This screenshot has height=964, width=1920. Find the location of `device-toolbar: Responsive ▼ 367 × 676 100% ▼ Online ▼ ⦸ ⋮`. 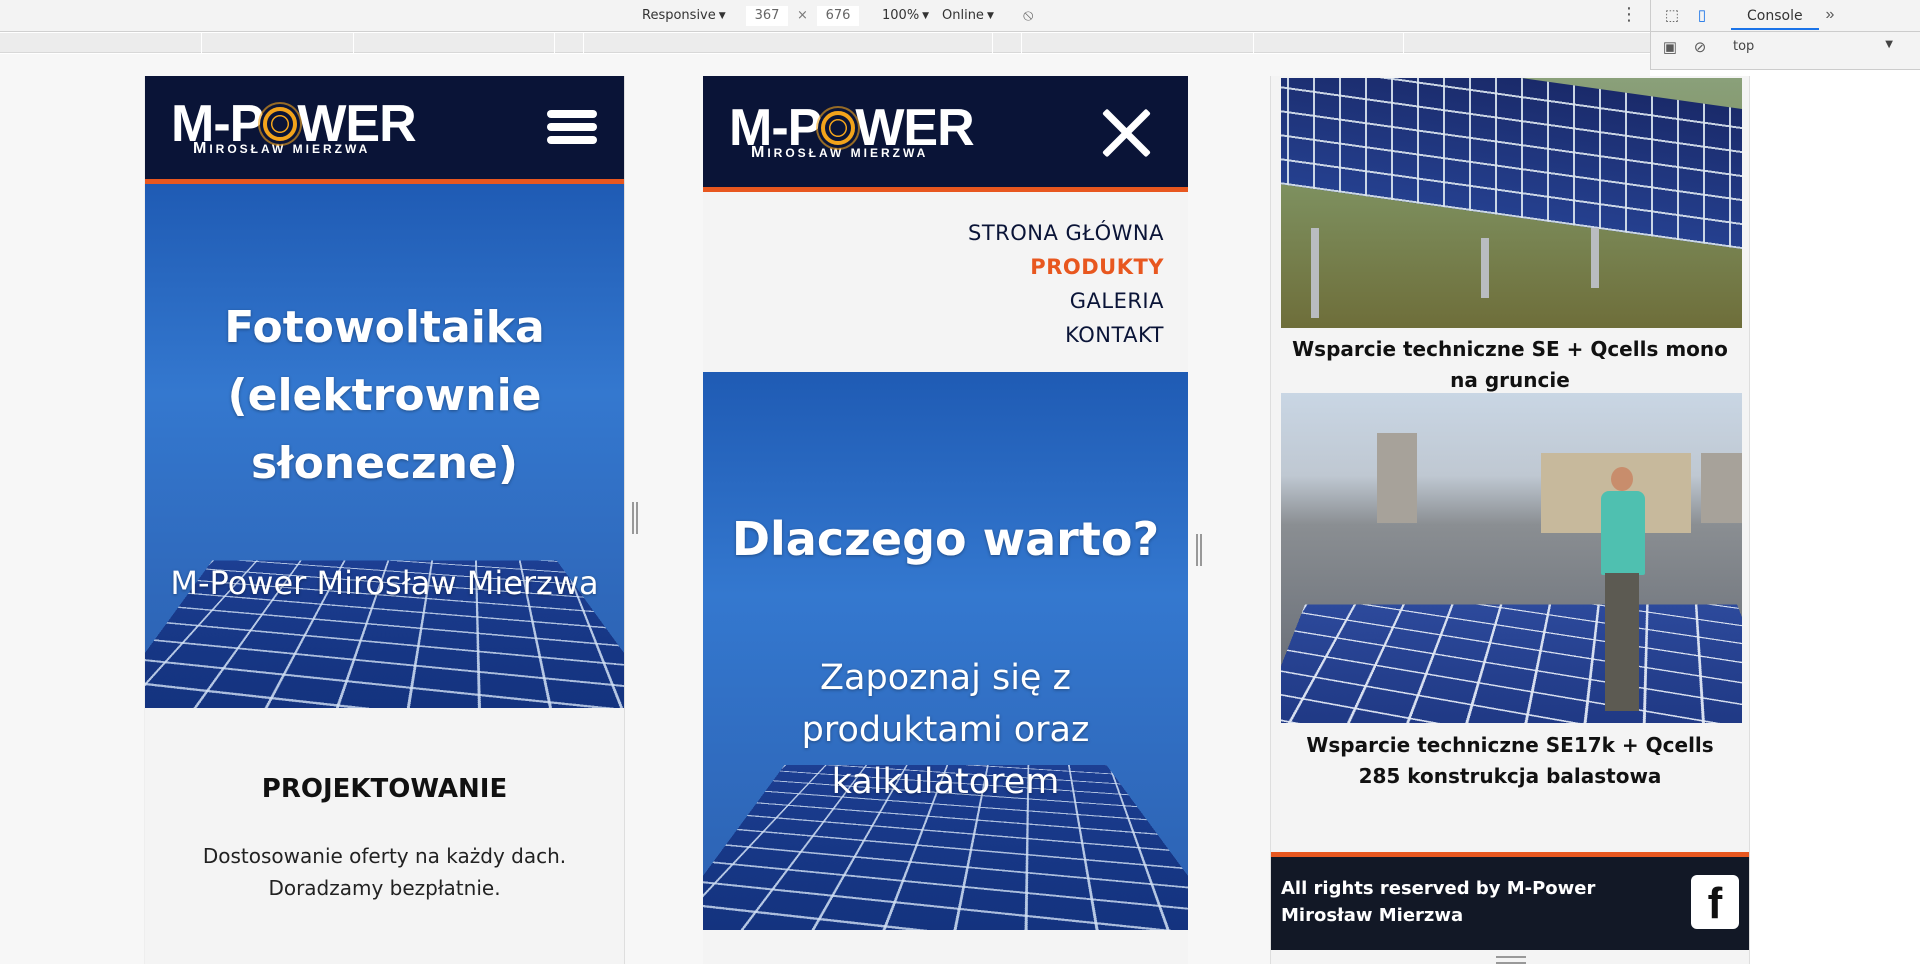

device-toolbar: Responsive ▼ 367 × 676 100% ▼ Online ▼ ⦸ ⋮ is located at coordinates (825, 16).